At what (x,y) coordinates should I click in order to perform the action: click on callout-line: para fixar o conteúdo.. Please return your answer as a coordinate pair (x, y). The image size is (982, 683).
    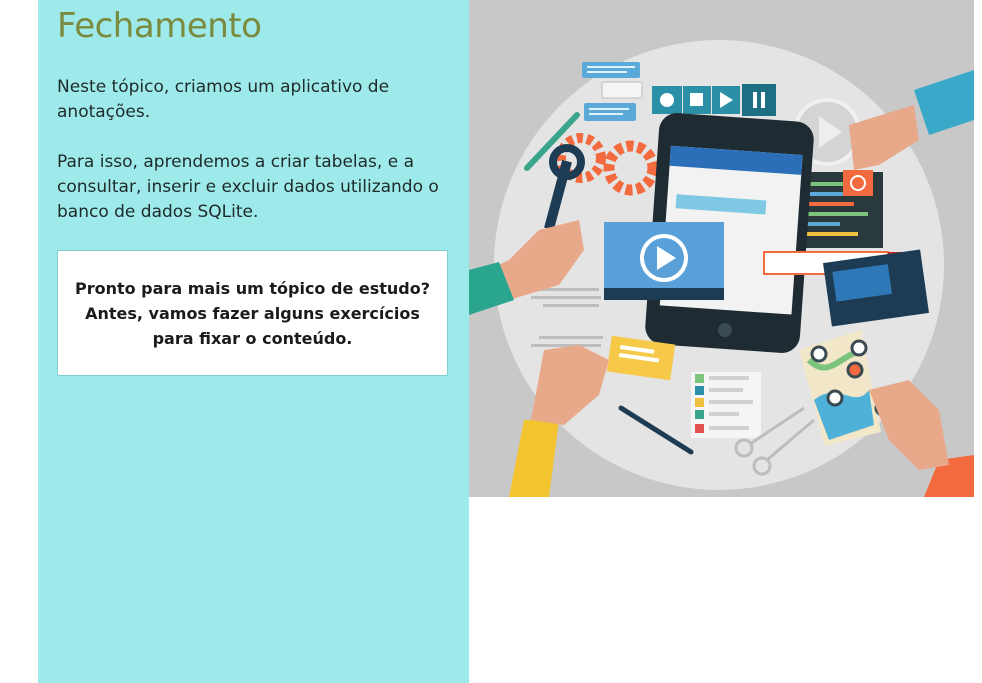
    Looking at the image, I should click on (252, 338).